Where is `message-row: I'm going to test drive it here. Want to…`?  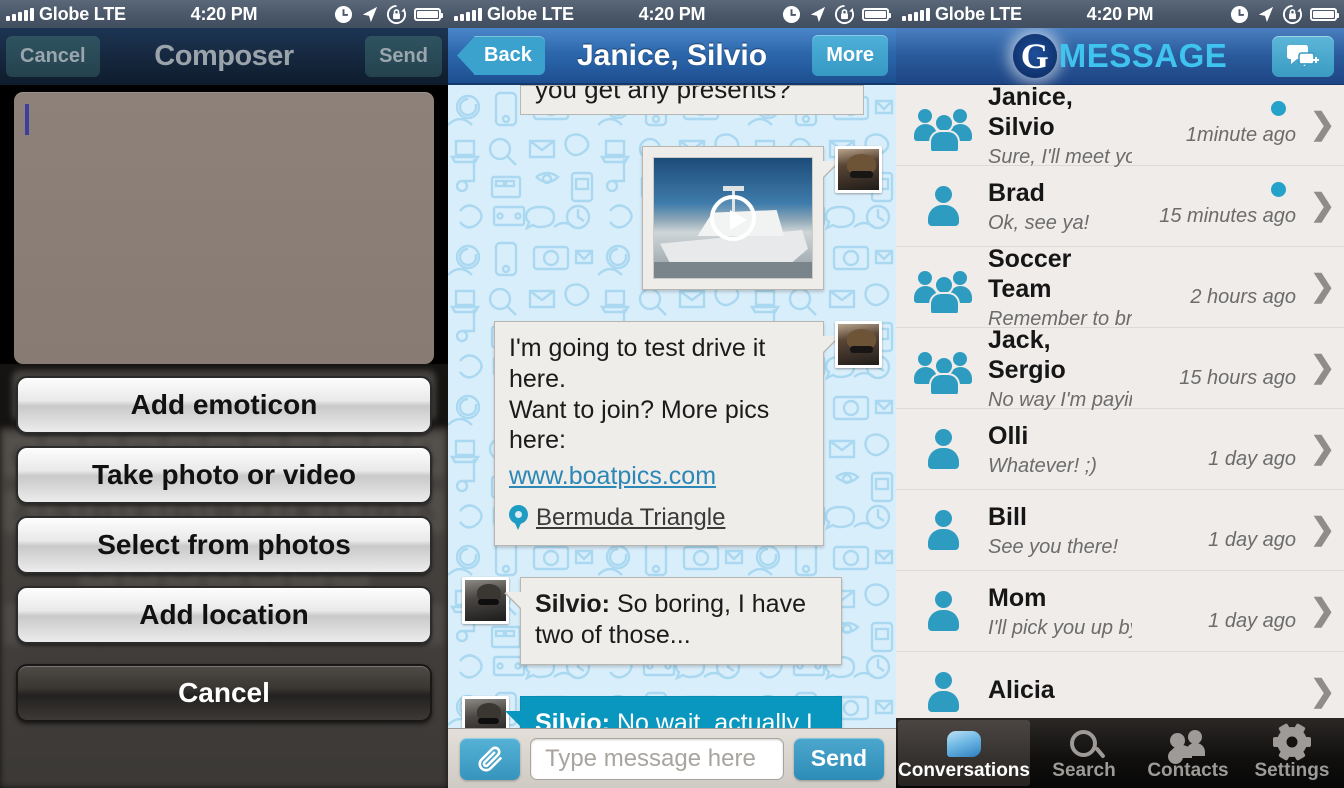 message-row: I'm going to test drive it here. Want to… is located at coordinates (672, 434).